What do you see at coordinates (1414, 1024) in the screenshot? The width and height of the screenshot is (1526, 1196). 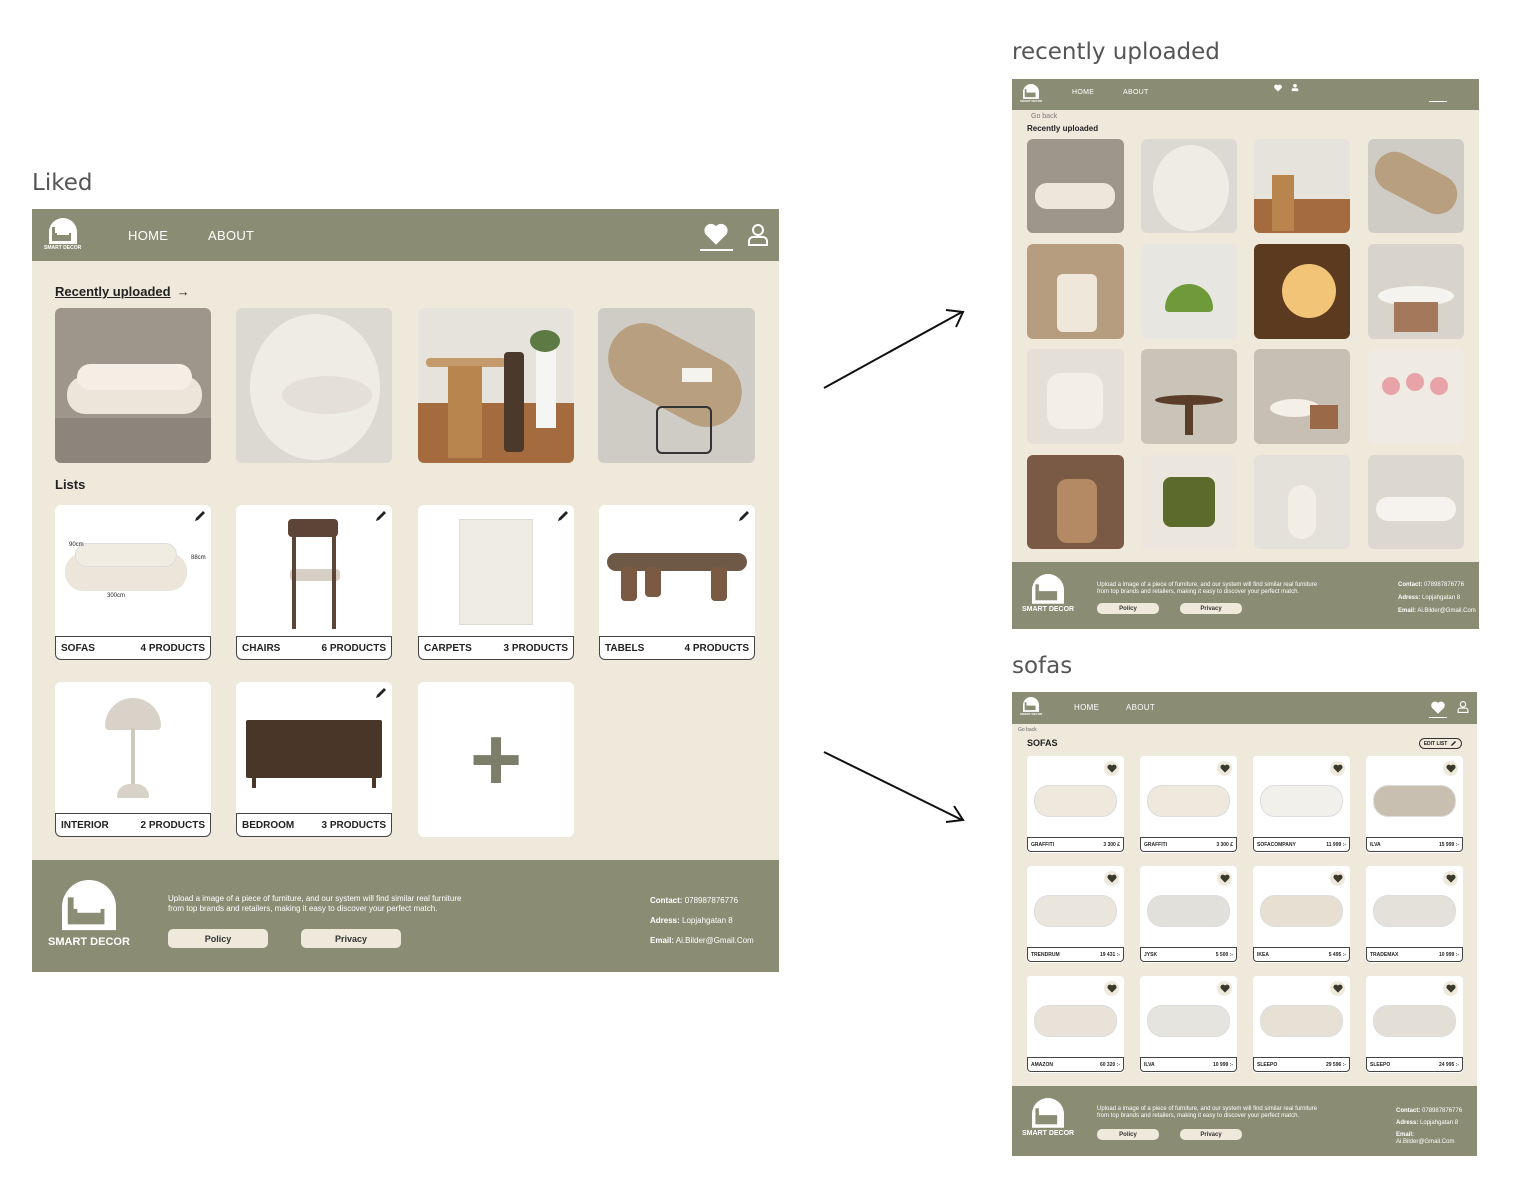 I see `product-card: SLEEPO 24 995 :-` at bounding box center [1414, 1024].